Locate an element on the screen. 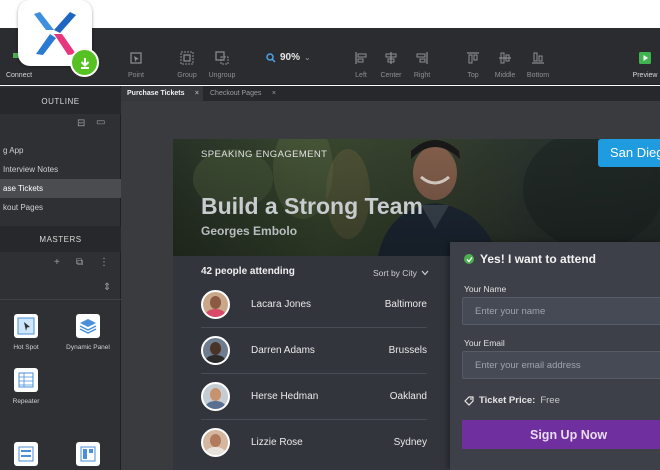  attendee-name: Darren Adams is located at coordinates (283, 350).